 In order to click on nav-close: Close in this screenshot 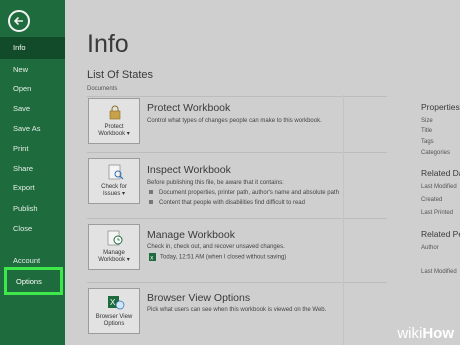, I will do `click(32, 229)`.